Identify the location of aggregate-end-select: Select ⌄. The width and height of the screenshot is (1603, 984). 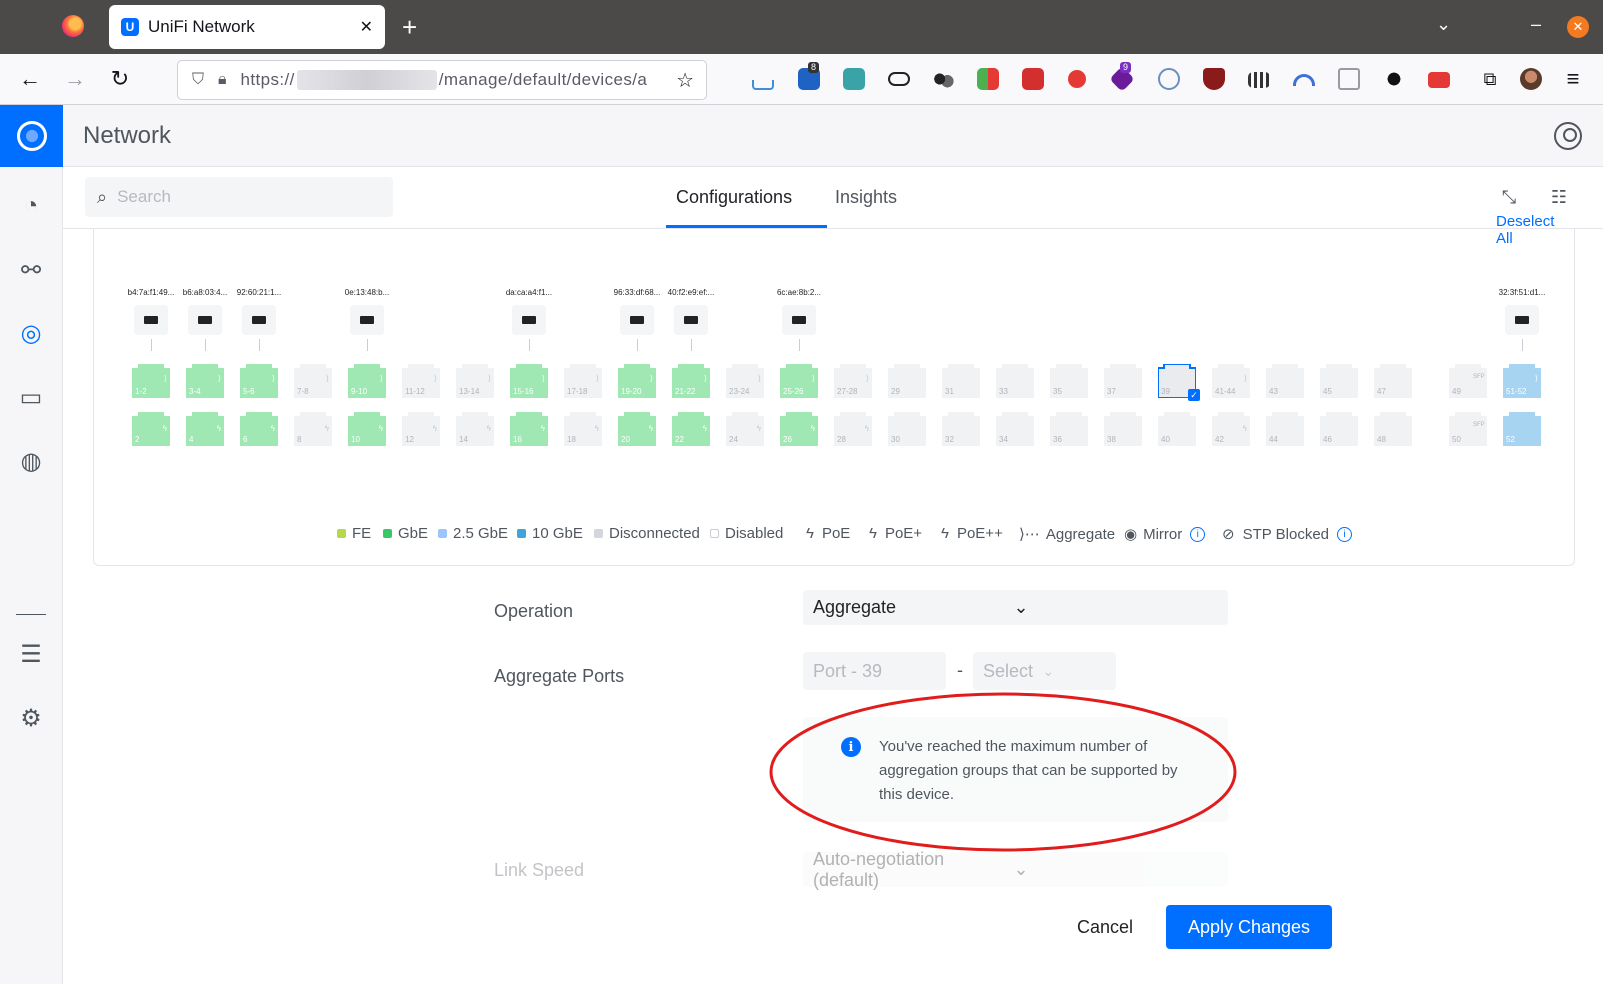
(1044, 671).